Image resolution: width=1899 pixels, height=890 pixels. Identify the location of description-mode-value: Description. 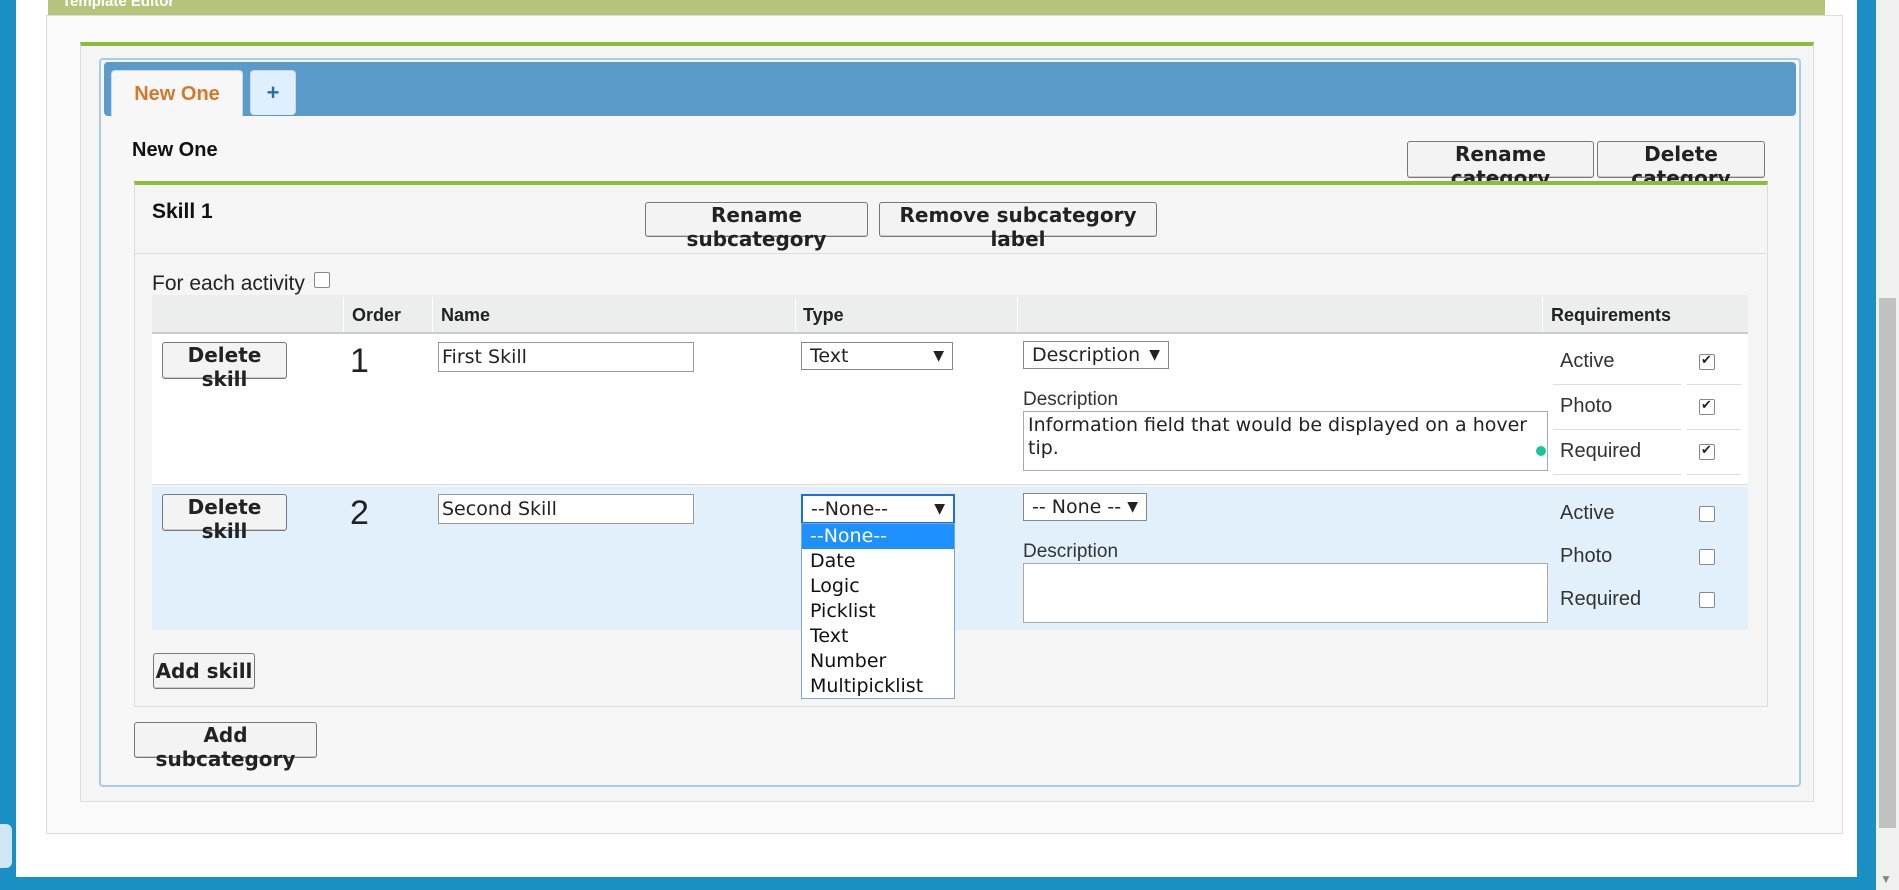
(1086, 355).